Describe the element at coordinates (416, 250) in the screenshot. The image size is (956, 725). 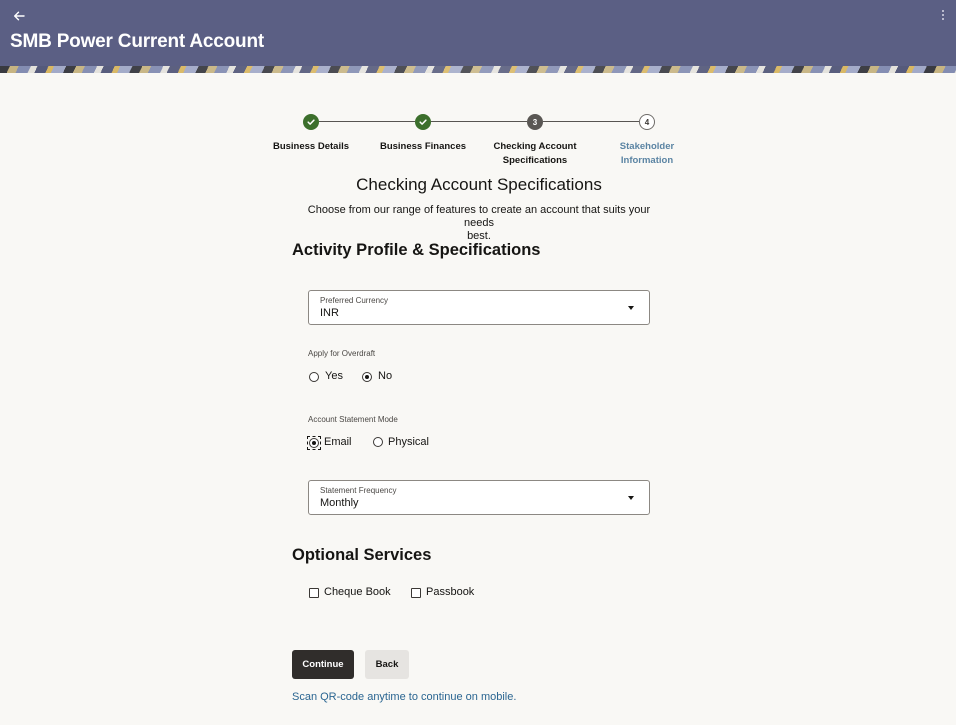
I see `activity-profile-section-title: Activity Profile & Specifications` at that location.